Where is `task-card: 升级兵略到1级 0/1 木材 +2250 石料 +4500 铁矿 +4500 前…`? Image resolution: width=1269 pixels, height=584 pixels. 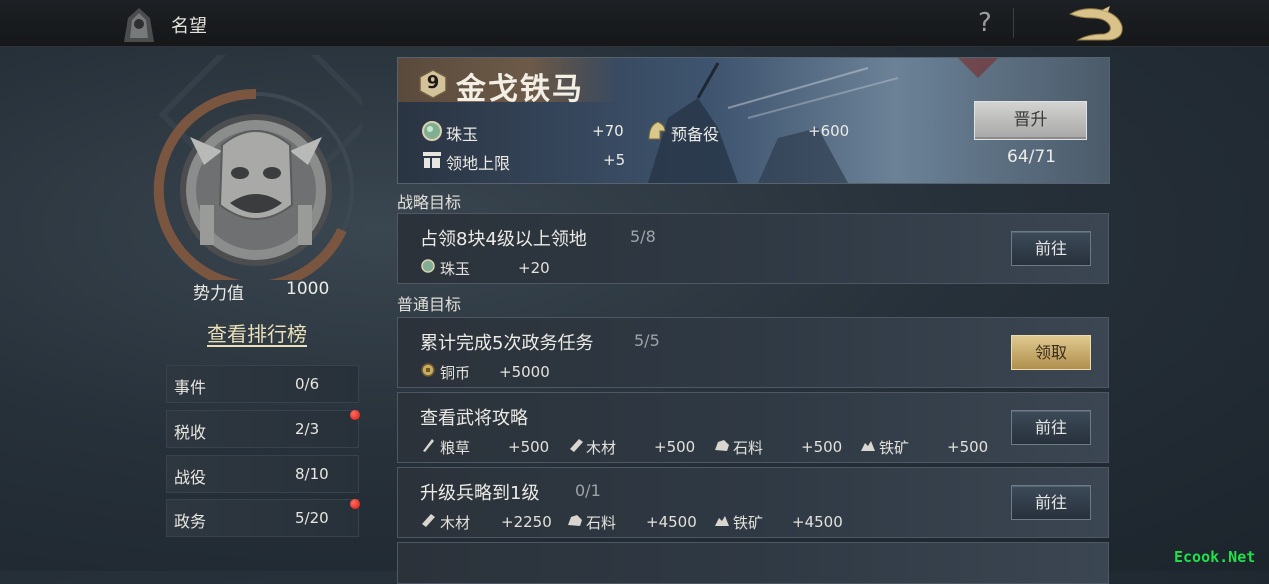
task-card: 升级兵略到1级 0/1 木材 +2250 石料 +4500 铁矿 +4500 前… is located at coordinates (753, 502).